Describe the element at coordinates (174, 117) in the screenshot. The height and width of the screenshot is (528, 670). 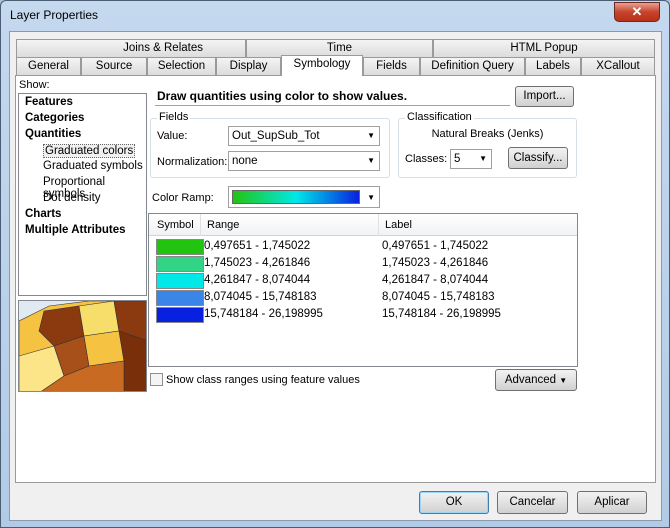
I see `fields-group-title: Fields` at that location.